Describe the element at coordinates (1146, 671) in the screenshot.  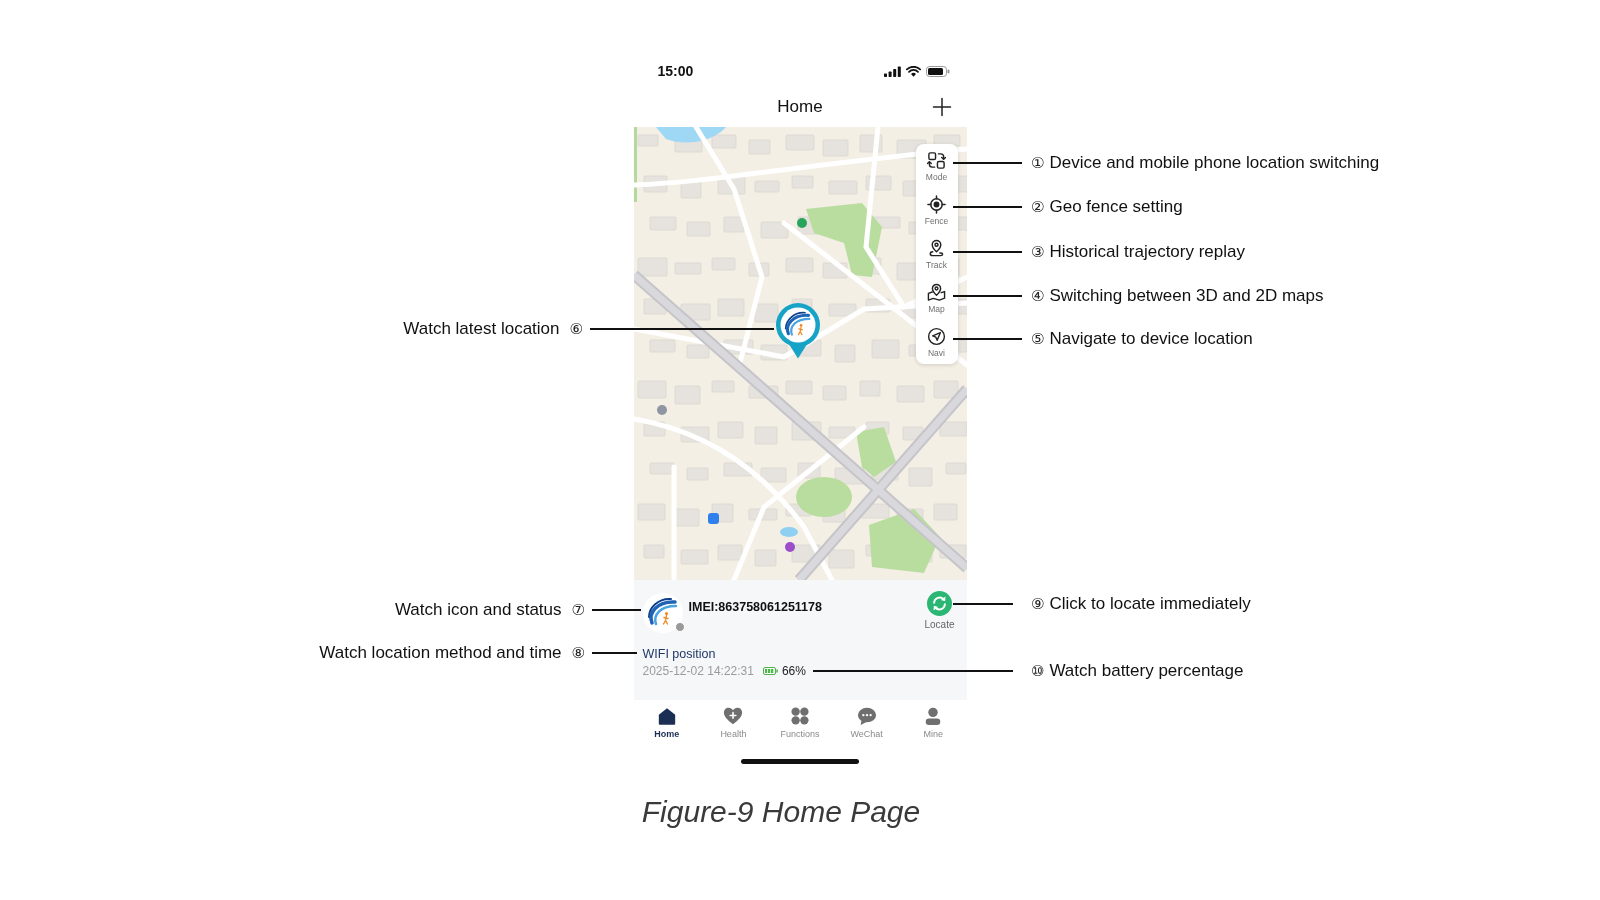
I see `callout-label: Watch battery percentage` at that location.